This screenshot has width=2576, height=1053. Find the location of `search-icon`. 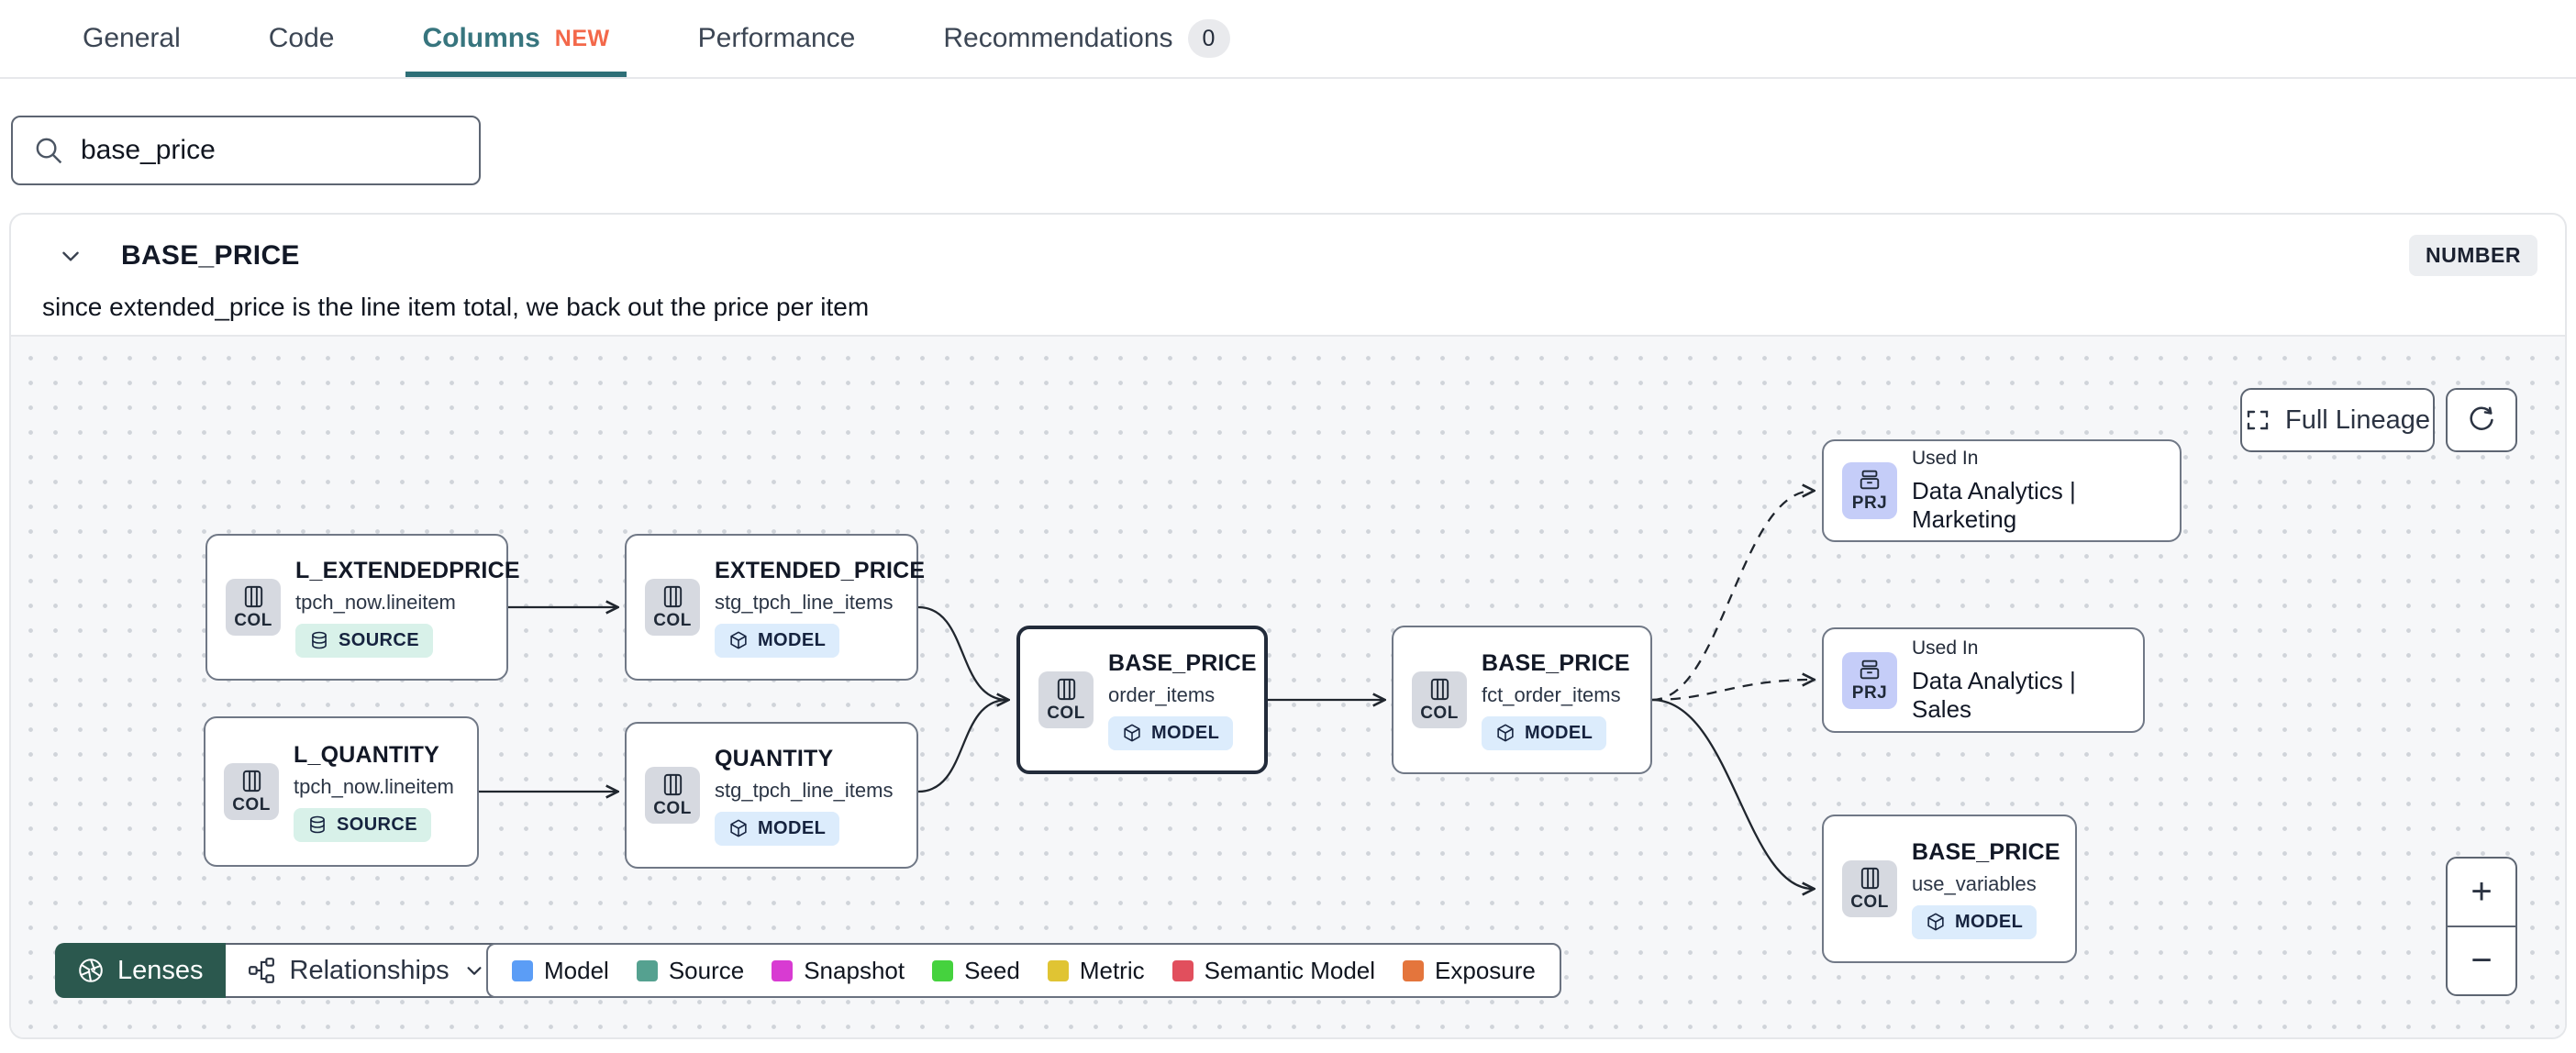

search-icon is located at coordinates (49, 151).